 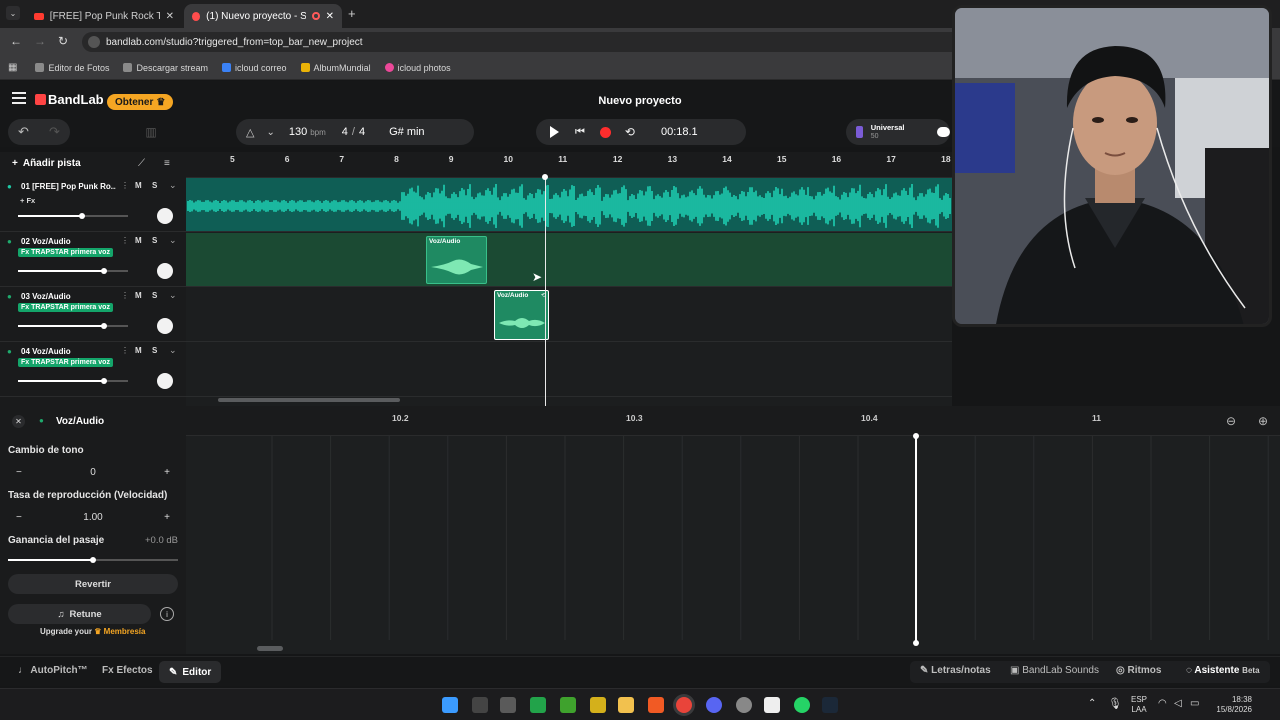 I want to click on horizontal-scrollbar, so click(x=309, y=400).